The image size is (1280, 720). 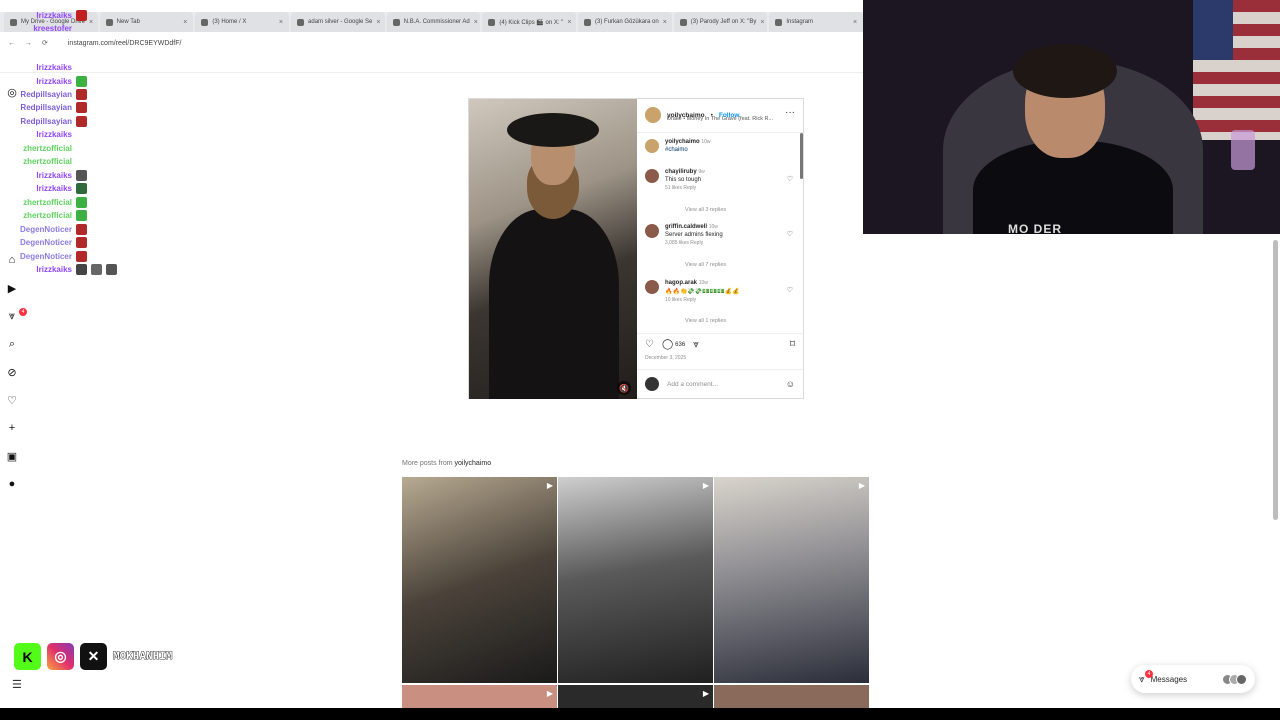 I want to click on view-replies-link: View all 7 replies, so click(x=705, y=265).